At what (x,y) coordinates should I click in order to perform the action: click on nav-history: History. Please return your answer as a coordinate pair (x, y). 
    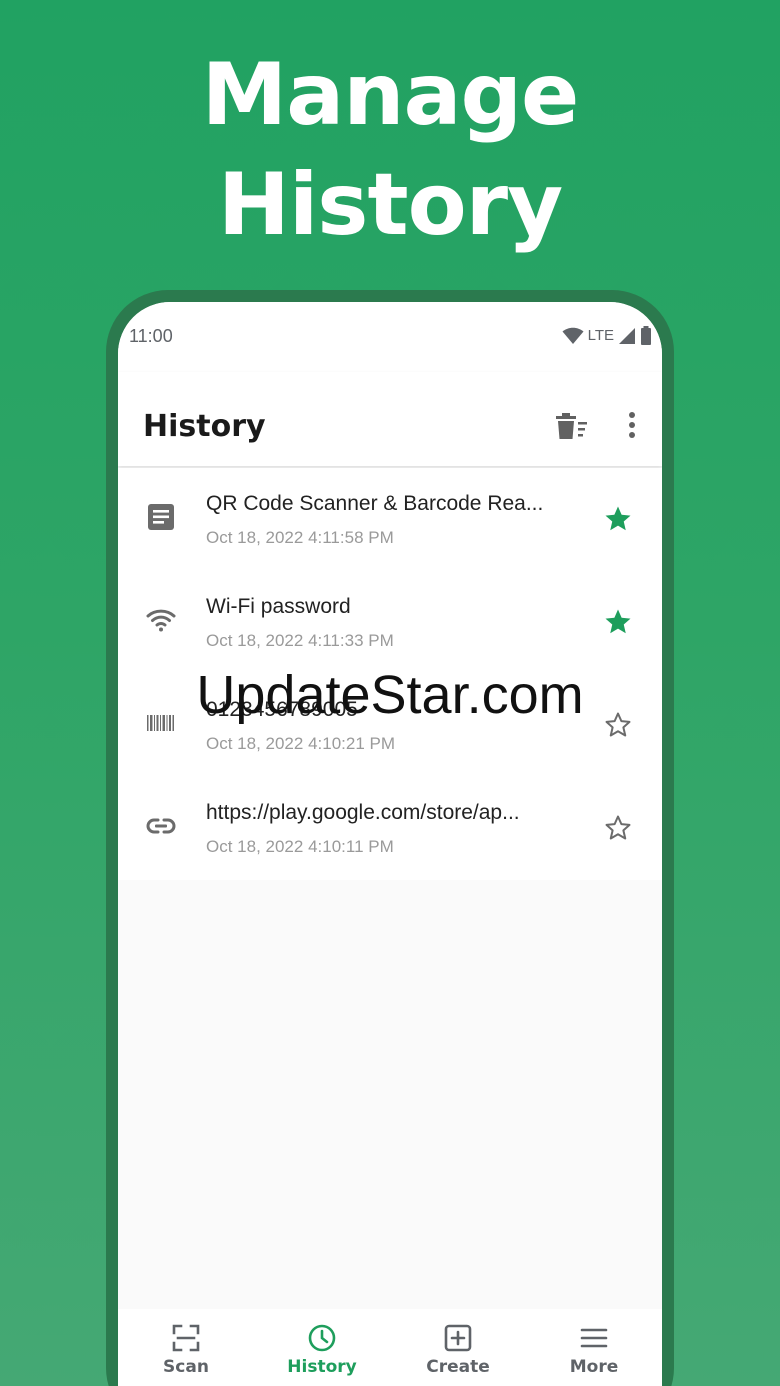
    Looking at the image, I should click on (322, 1347).